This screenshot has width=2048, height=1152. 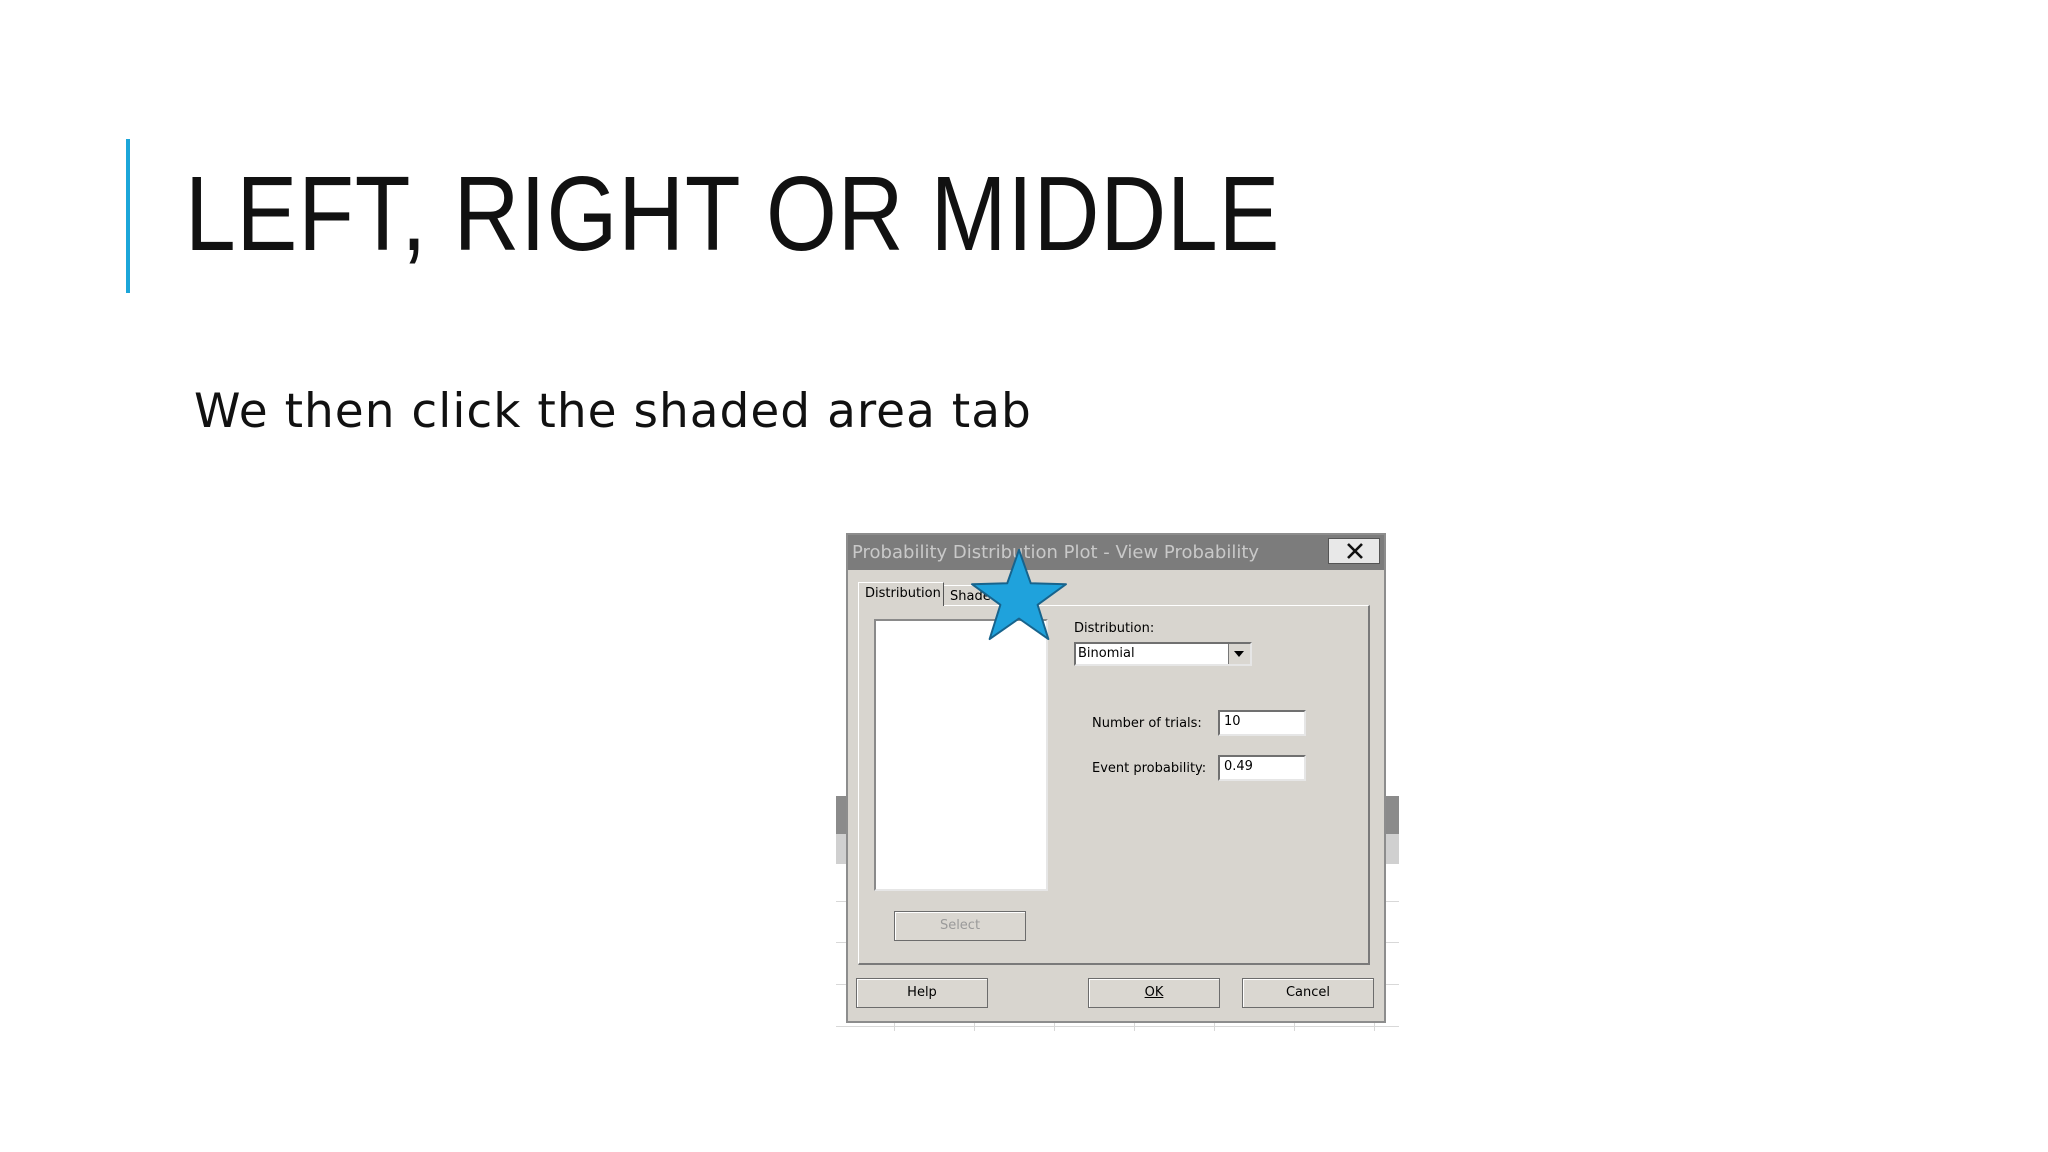 I want to click on star-icon, so click(x=1019, y=594).